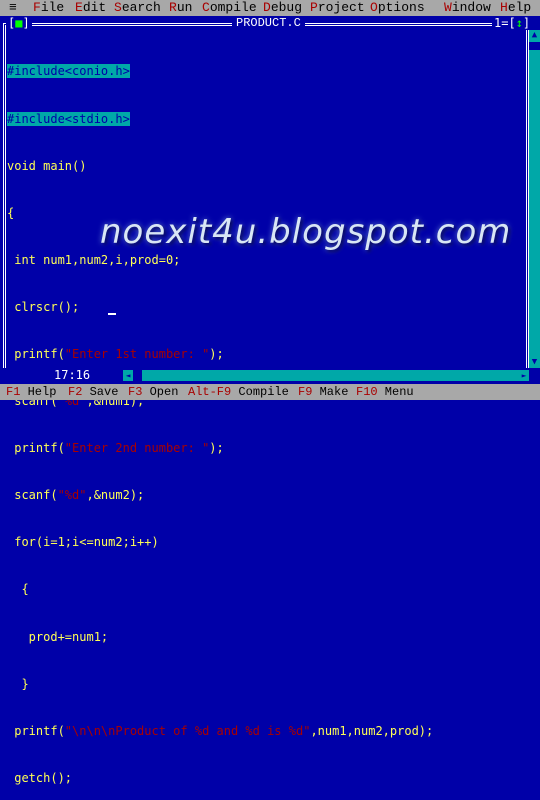  I want to click on code-text: ,&num2);, so click(115, 495).